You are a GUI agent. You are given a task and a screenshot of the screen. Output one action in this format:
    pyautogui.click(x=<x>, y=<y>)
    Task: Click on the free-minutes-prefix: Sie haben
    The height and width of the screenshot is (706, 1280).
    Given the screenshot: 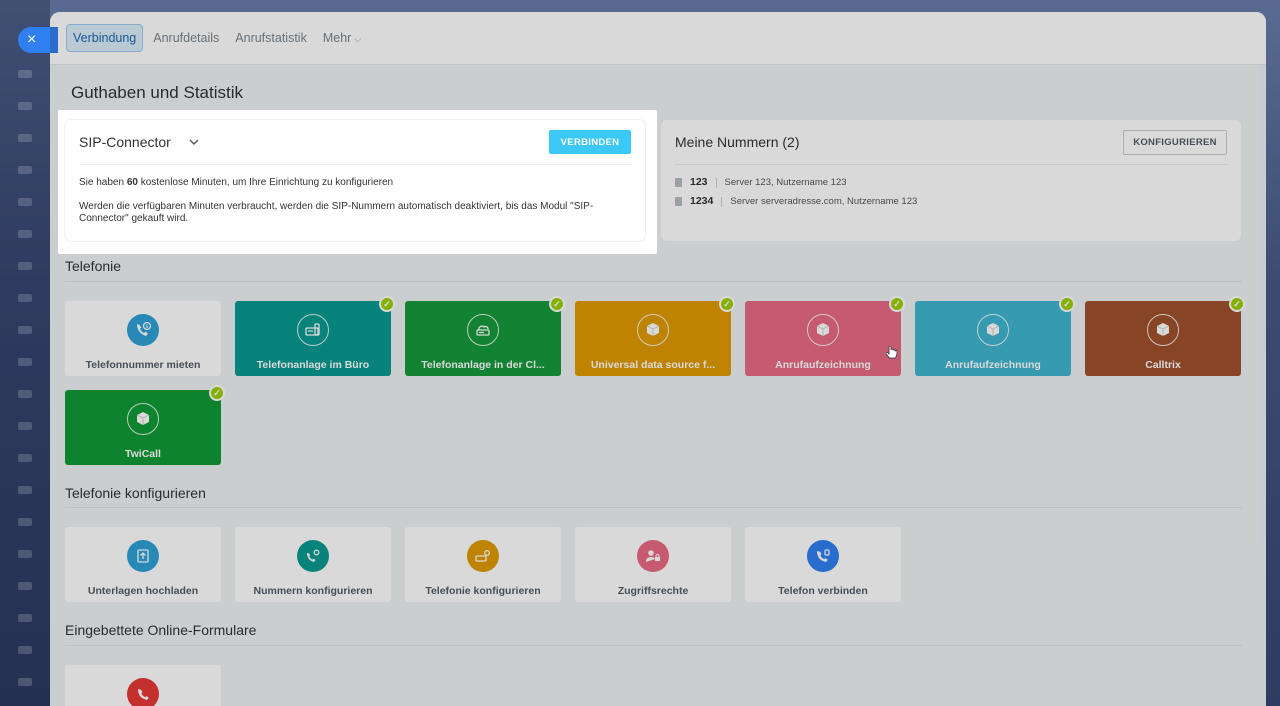 What is the action you would take?
    pyautogui.click(x=103, y=182)
    